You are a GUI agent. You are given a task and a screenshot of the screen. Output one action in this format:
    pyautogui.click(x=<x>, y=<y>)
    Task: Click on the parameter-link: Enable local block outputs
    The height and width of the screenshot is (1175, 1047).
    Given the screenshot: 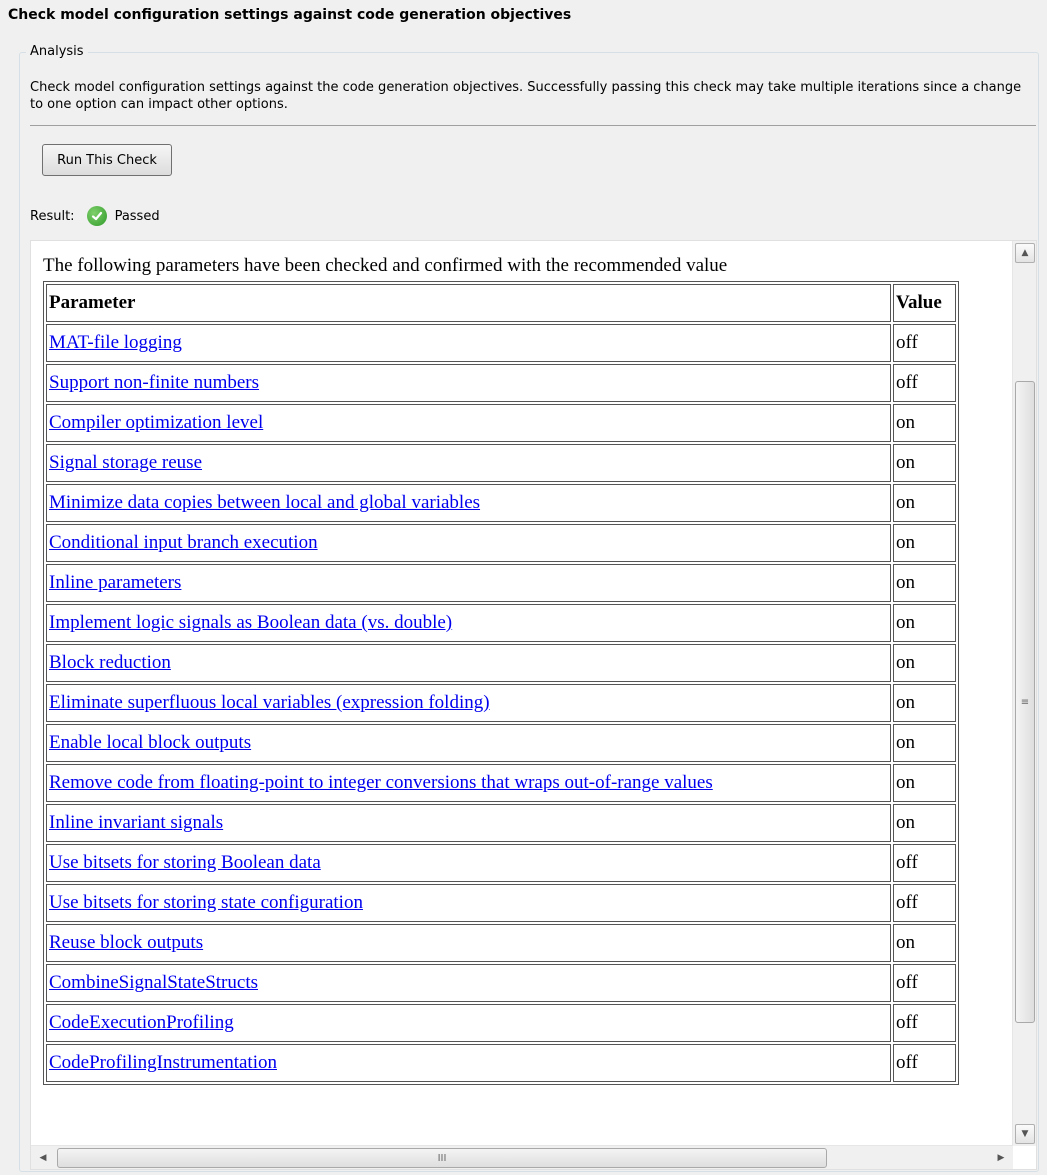 What is the action you would take?
    pyautogui.click(x=150, y=742)
    